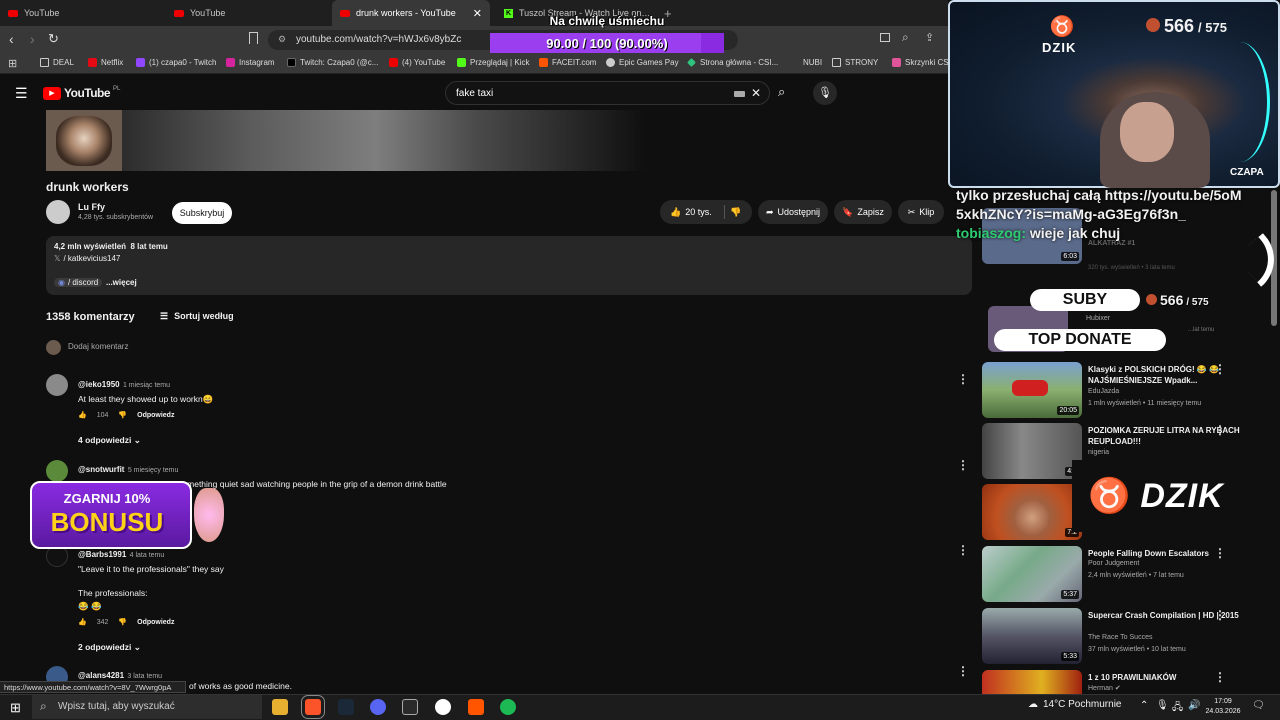  Describe the element at coordinates (98, 346) in the screenshot. I see `add-comment-input: Dodaj komentarz` at that location.